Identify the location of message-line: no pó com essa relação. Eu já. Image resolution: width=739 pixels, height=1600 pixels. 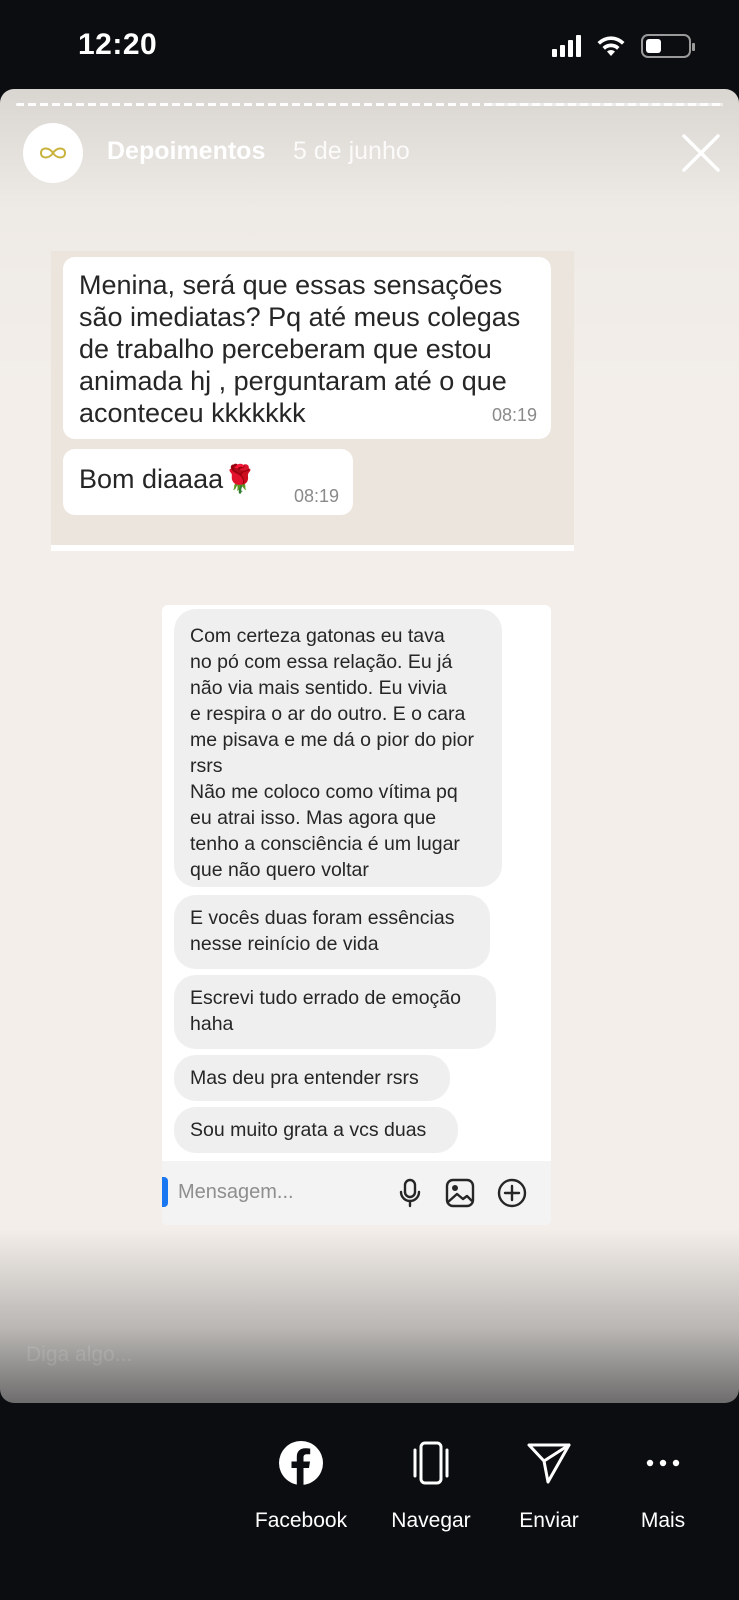
(321, 662).